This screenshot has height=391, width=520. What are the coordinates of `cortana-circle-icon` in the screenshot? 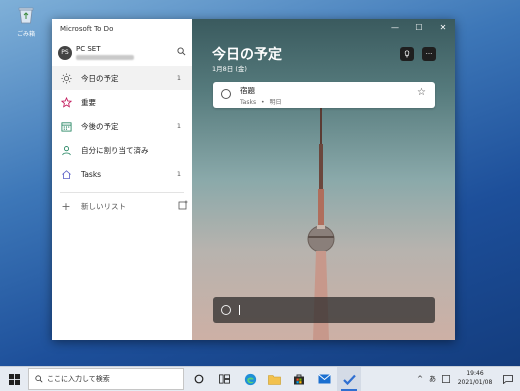 It's located at (199, 379).